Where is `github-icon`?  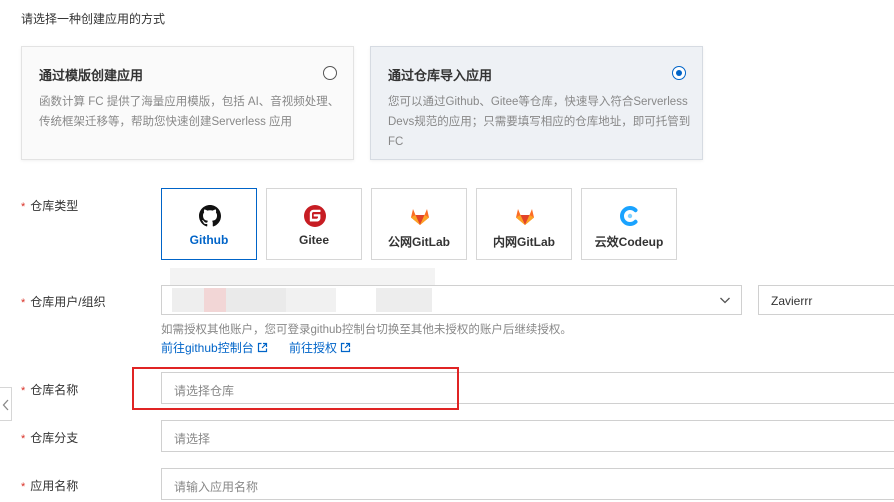 github-icon is located at coordinates (210, 216).